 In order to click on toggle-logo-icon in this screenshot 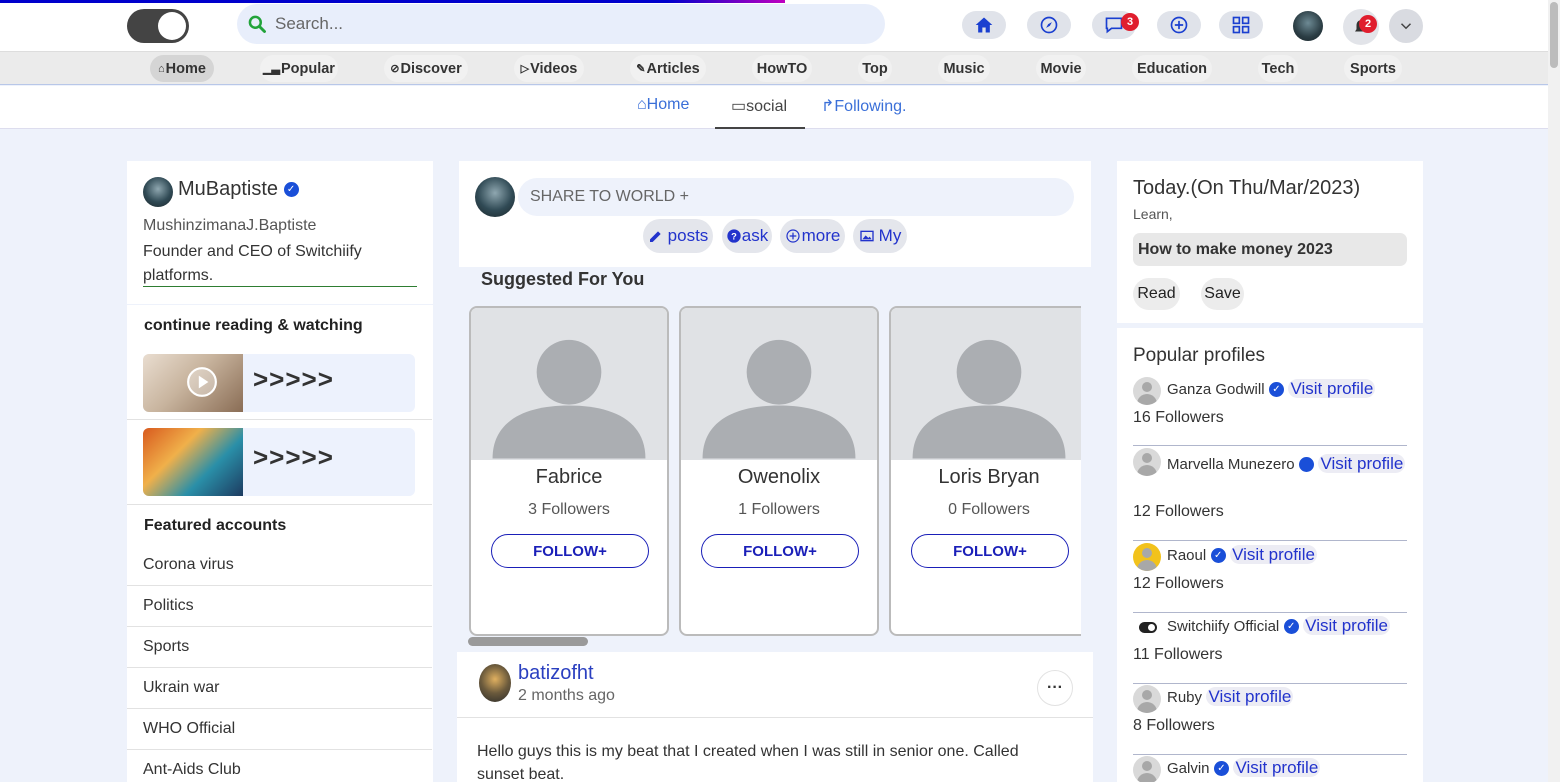, I will do `click(1148, 627)`.